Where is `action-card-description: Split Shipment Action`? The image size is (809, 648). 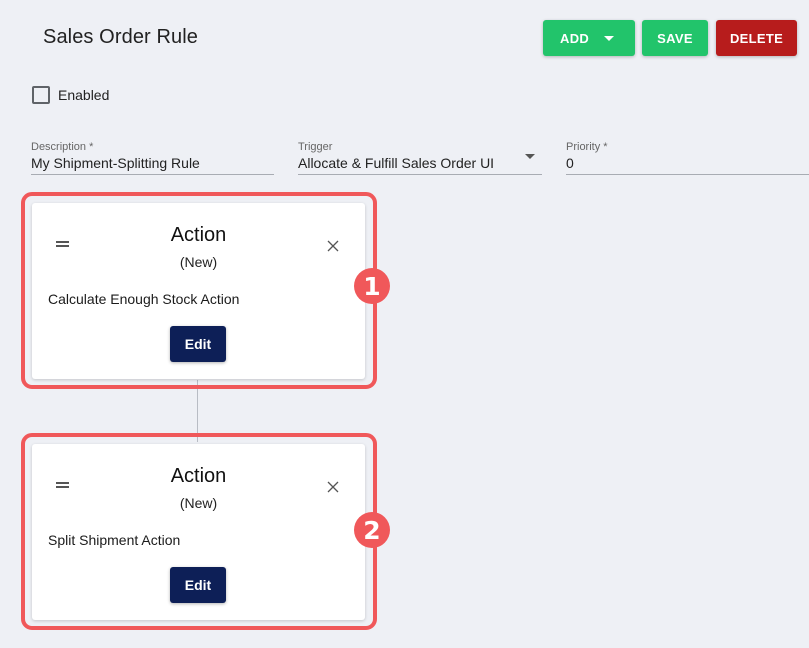
action-card-description: Split Shipment Action is located at coordinates (114, 540).